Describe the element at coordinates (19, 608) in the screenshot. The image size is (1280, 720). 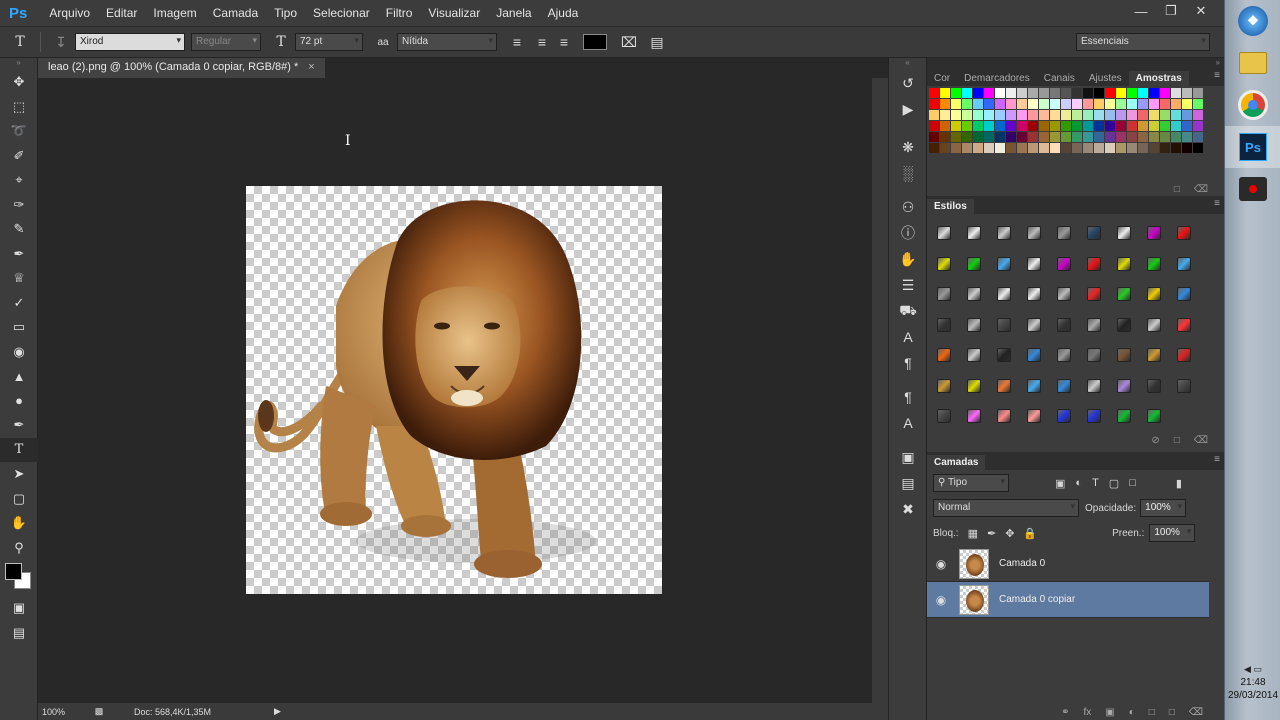
I see `quick-mask-icon: ▣` at that location.